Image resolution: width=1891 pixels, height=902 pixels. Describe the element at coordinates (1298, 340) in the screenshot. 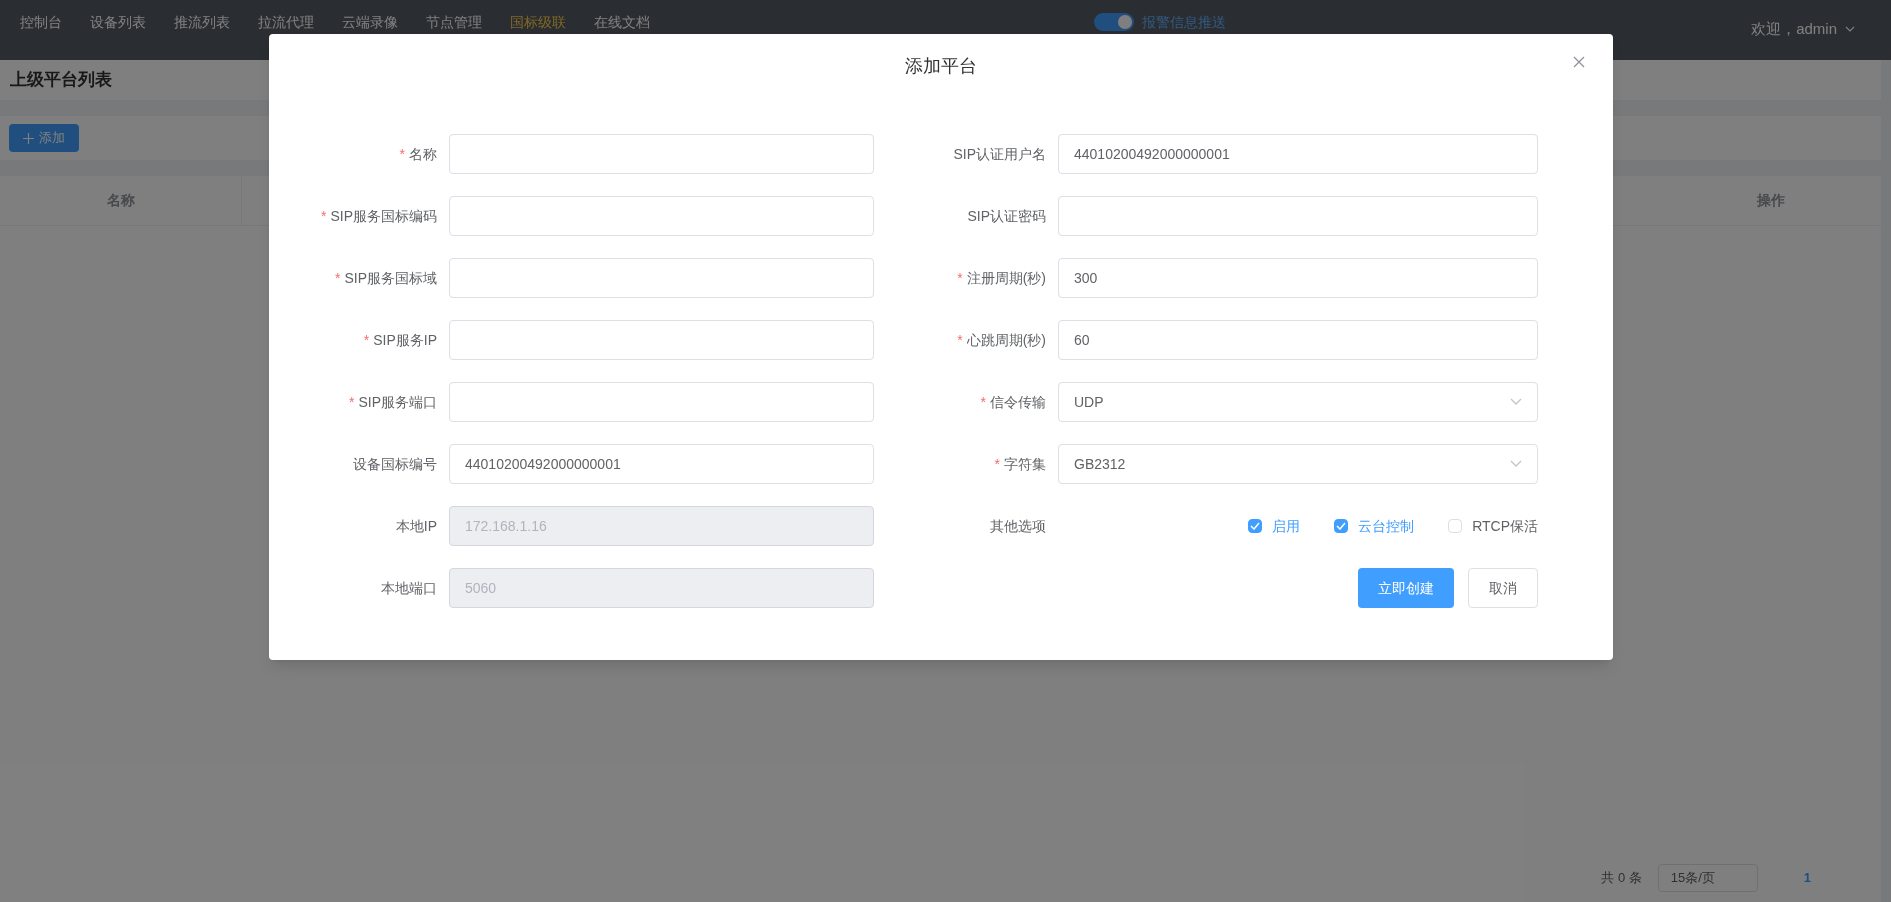

I see `input-field: 60` at that location.